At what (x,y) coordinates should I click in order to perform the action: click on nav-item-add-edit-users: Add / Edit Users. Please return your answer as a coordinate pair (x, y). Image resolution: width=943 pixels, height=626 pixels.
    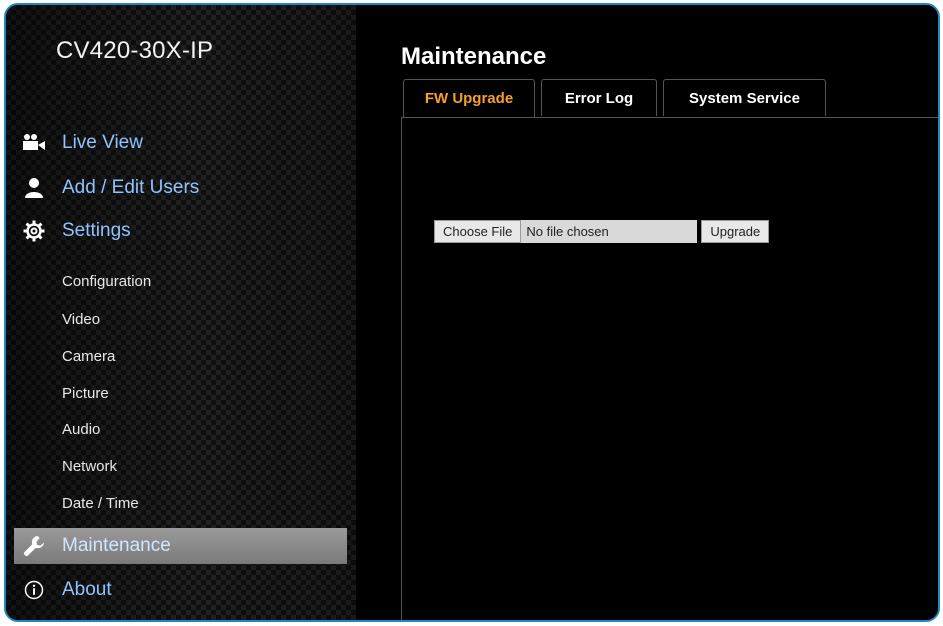
    Looking at the image, I should click on (181, 188).